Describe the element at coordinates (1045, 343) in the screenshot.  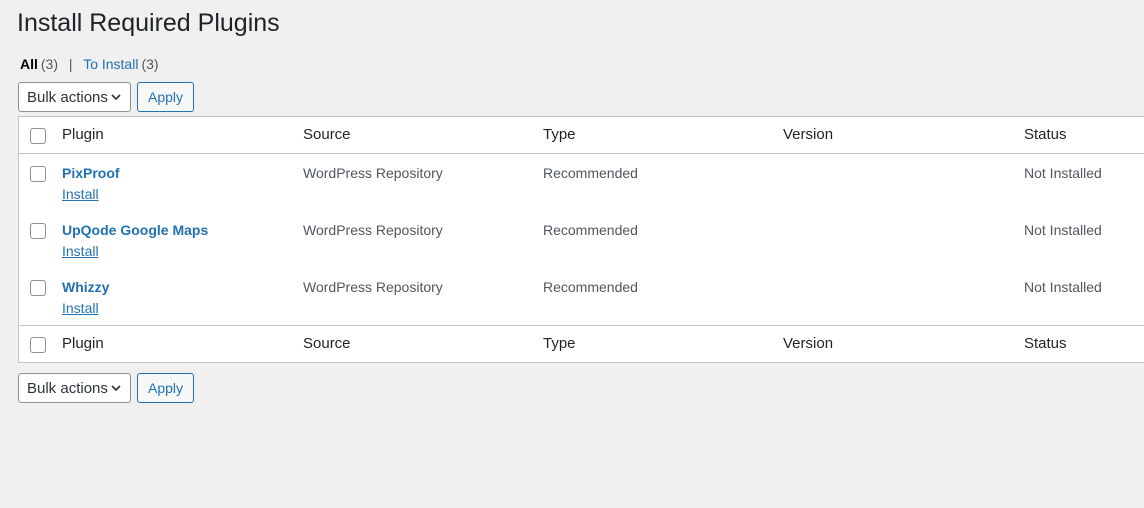
I see `column-footer-status: Status` at that location.